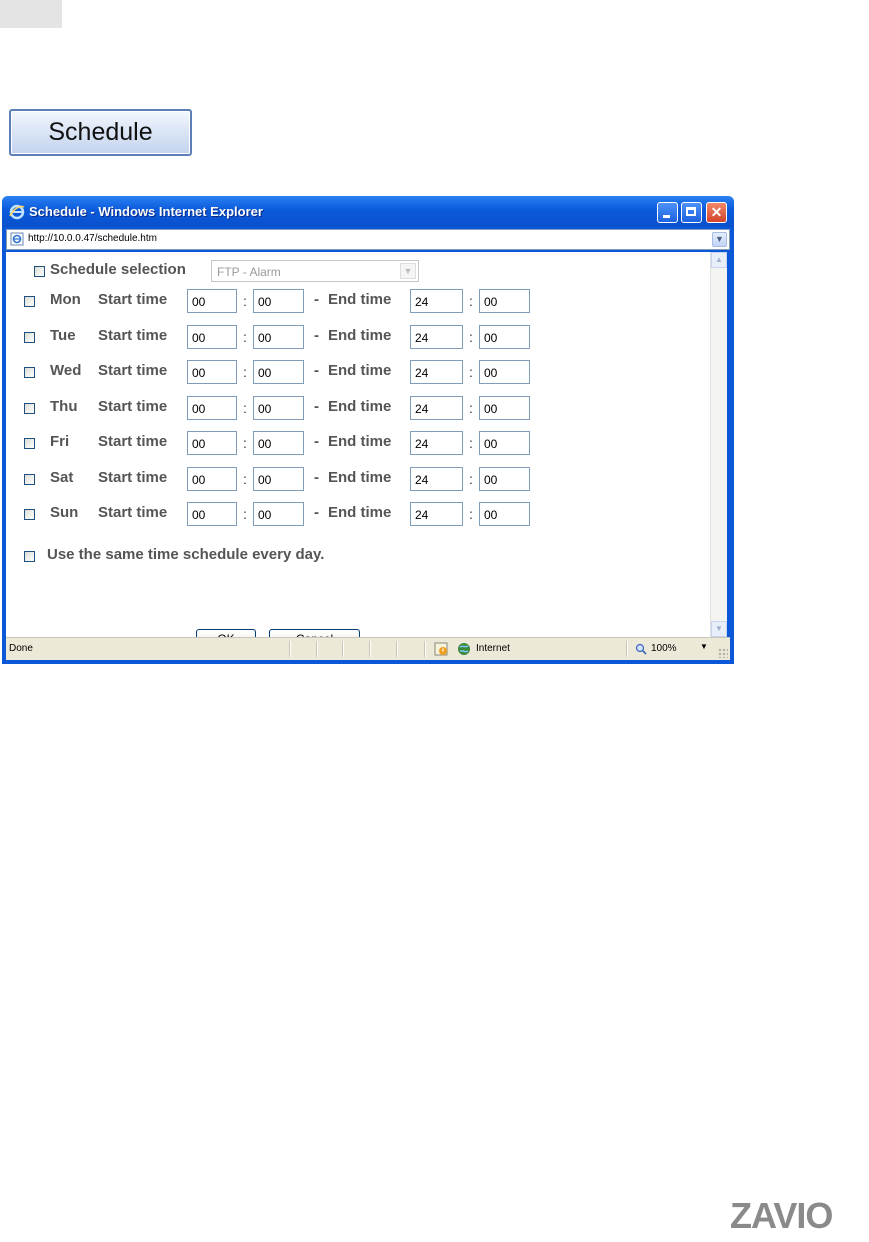 The height and width of the screenshot is (1242, 869). Describe the element at coordinates (64, 512) in the screenshot. I see `day-label: Sun` at that location.